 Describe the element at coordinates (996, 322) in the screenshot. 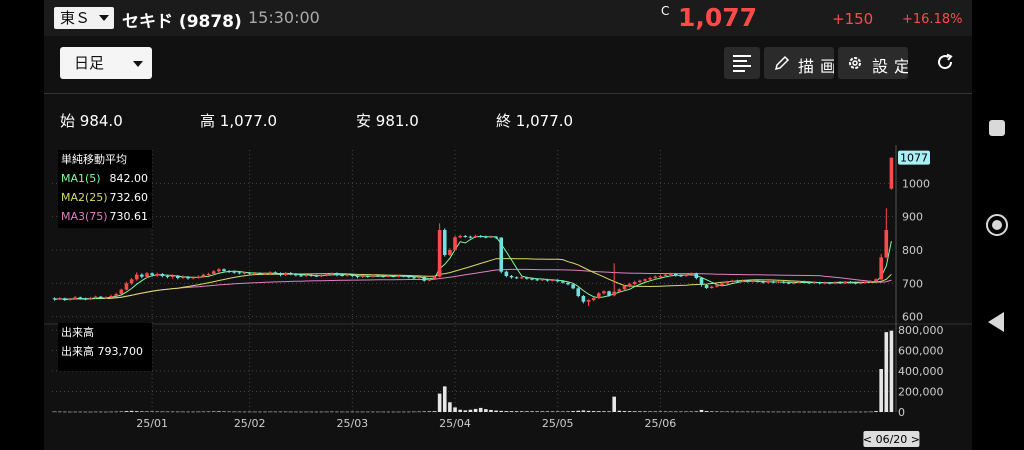

I see `back-icon` at that location.